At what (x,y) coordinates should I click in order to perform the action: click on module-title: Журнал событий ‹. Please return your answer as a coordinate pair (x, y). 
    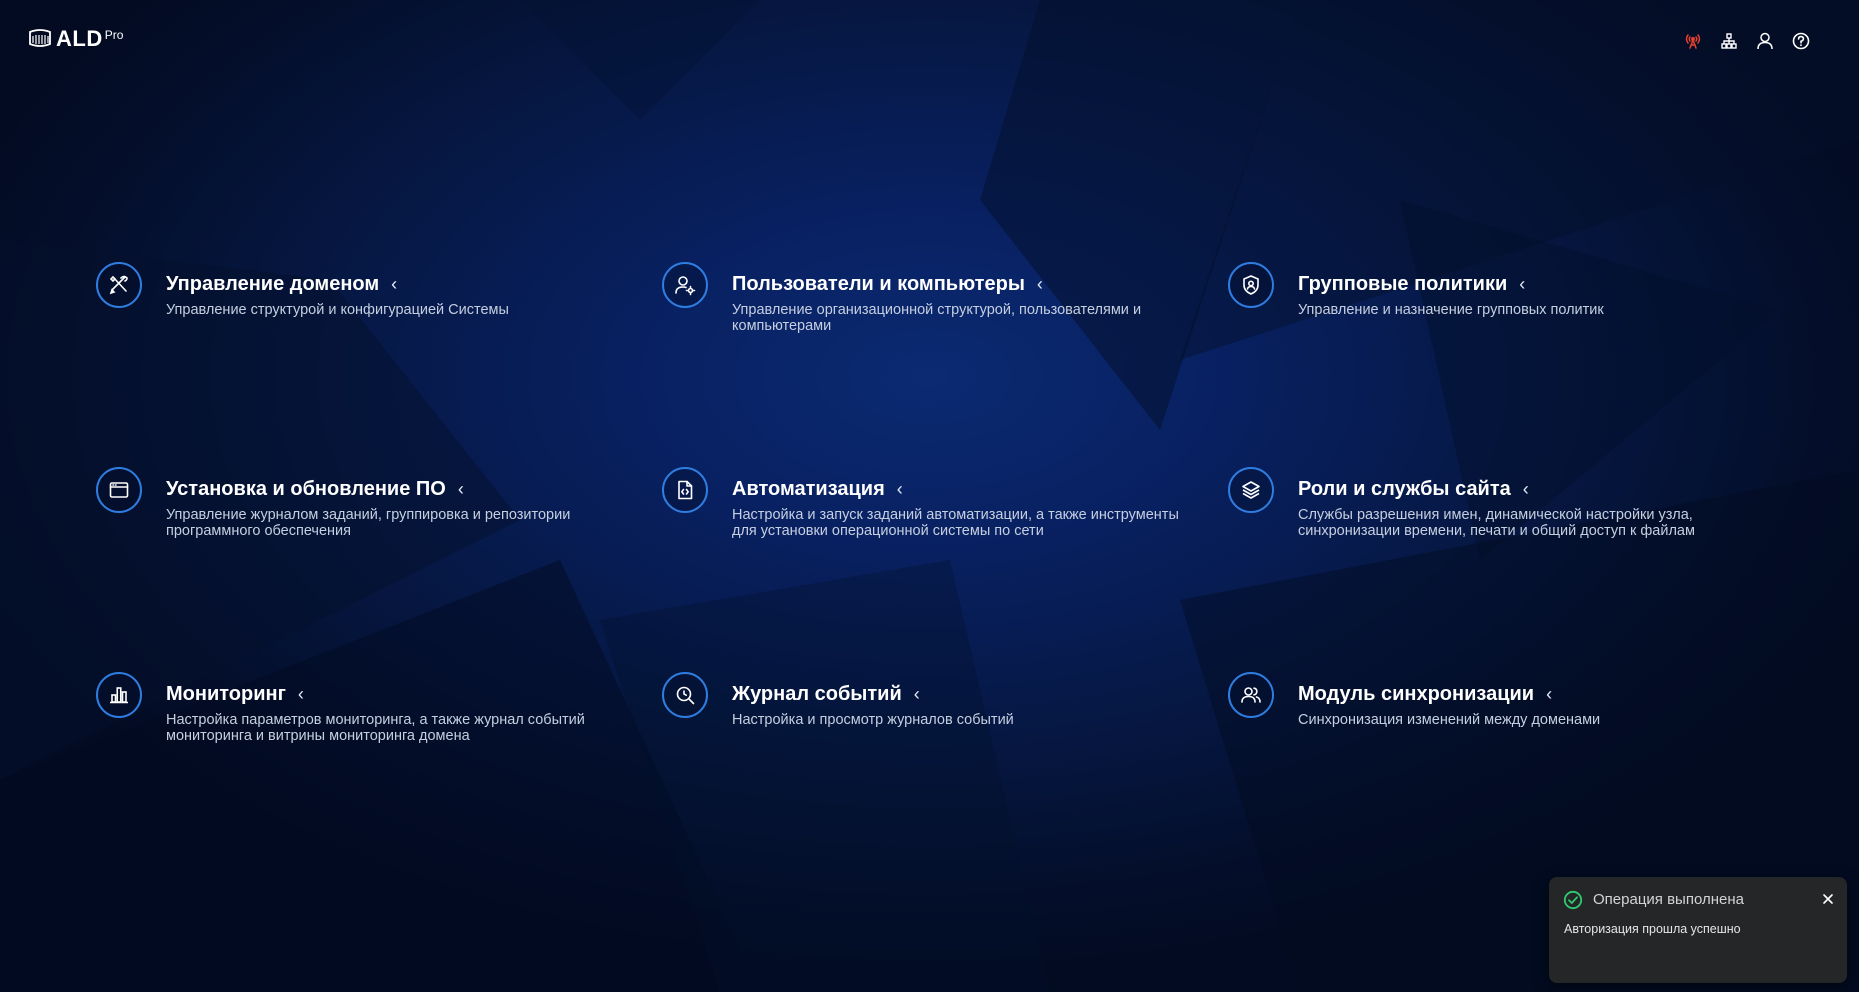
    Looking at the image, I should click on (826, 694).